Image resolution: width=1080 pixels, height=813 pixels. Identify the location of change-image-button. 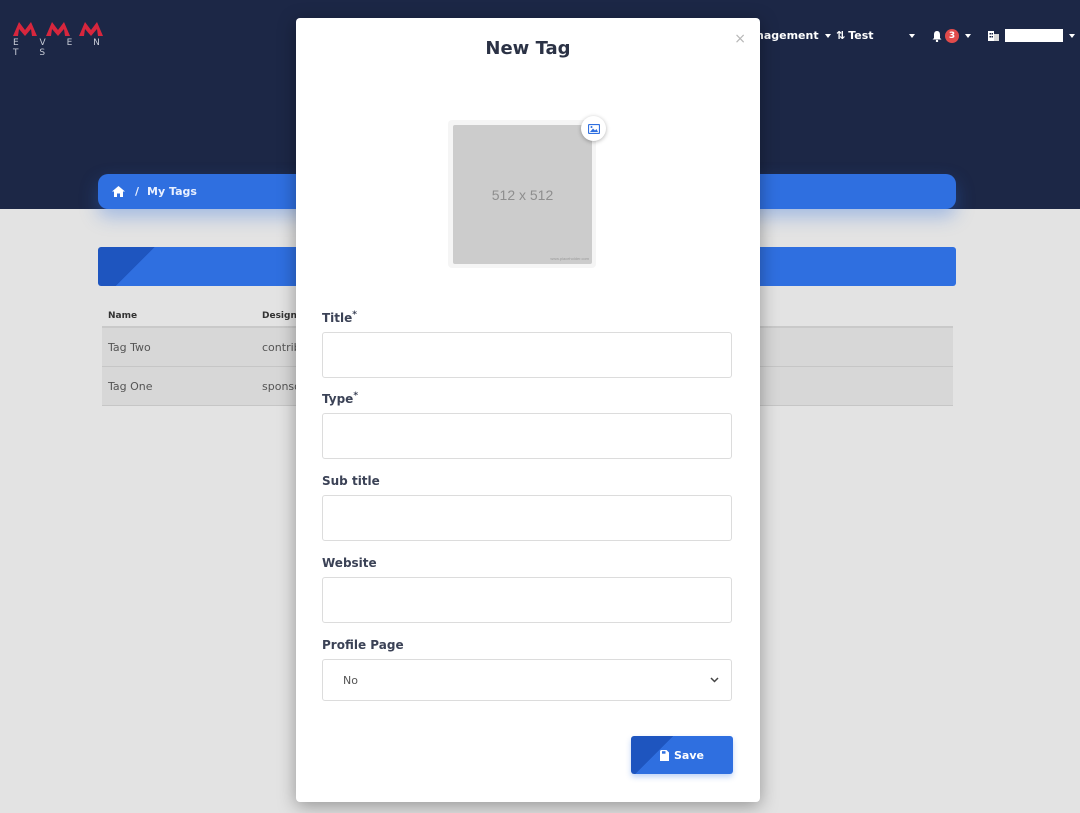
(593, 128).